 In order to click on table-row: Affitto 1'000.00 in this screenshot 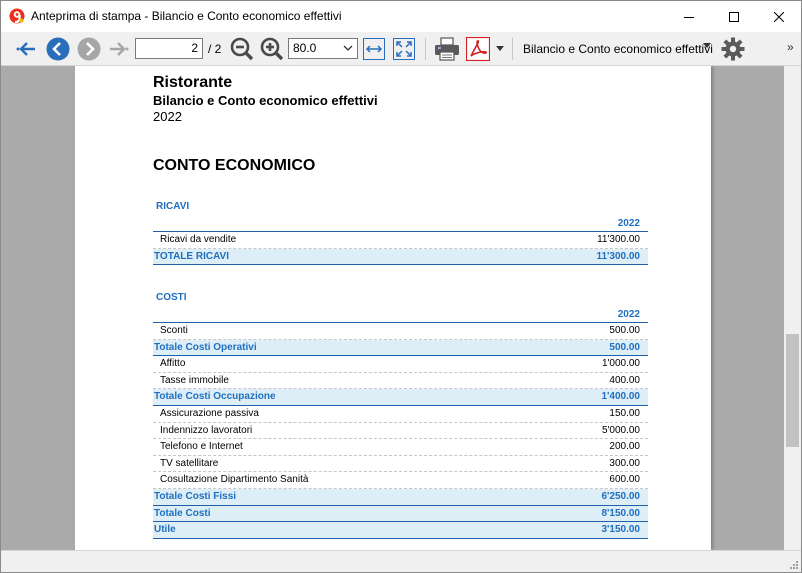, I will do `click(400, 364)`.